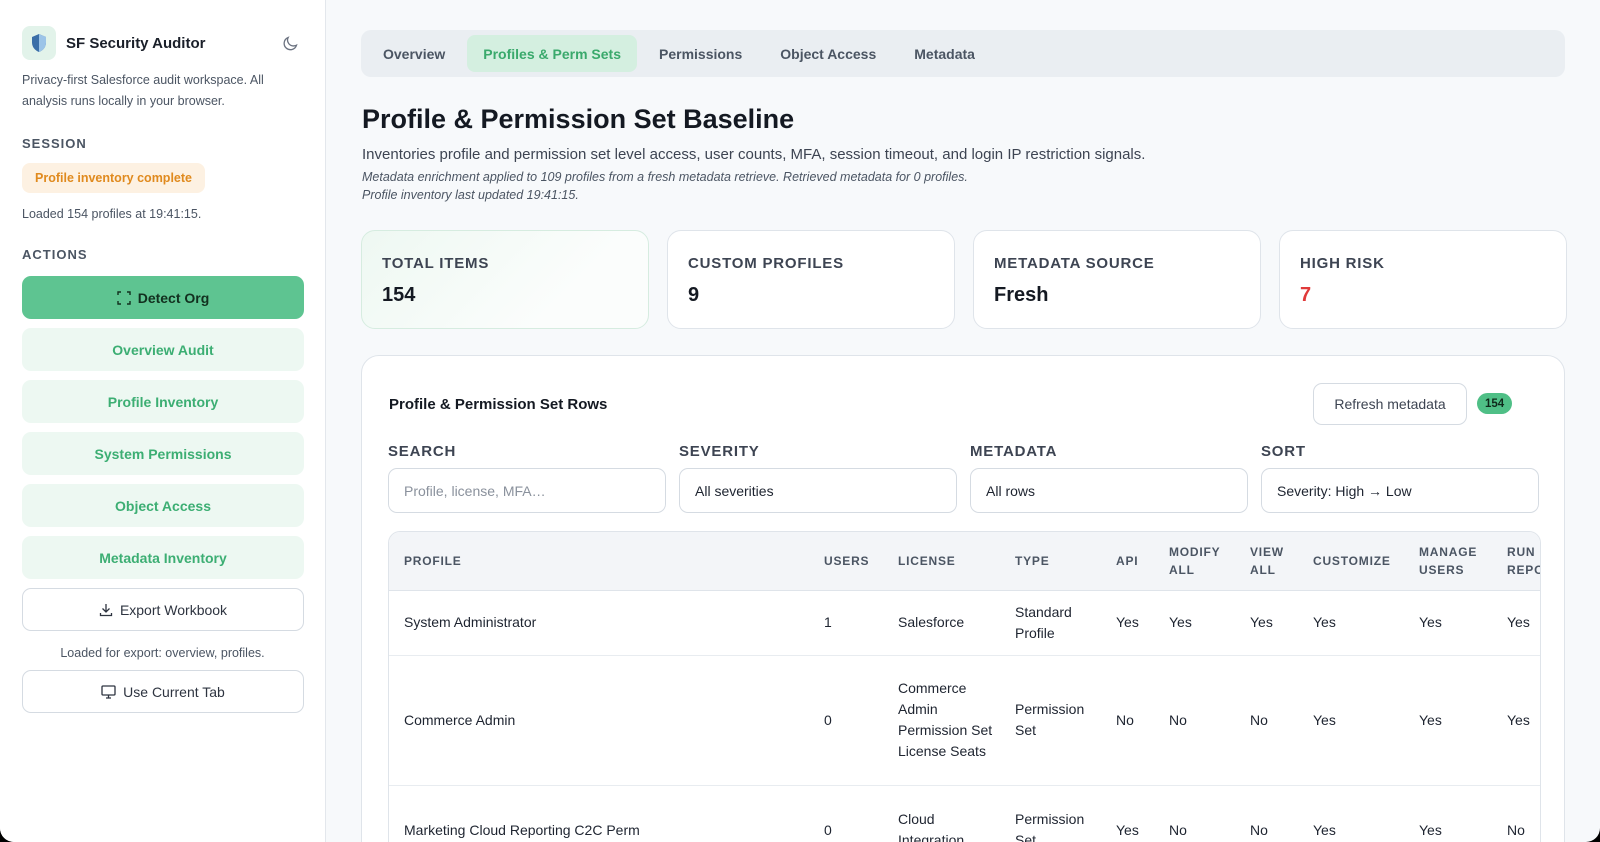 This screenshot has width=1600, height=842. I want to click on cell-profile: Commerce Admin, so click(599, 720).